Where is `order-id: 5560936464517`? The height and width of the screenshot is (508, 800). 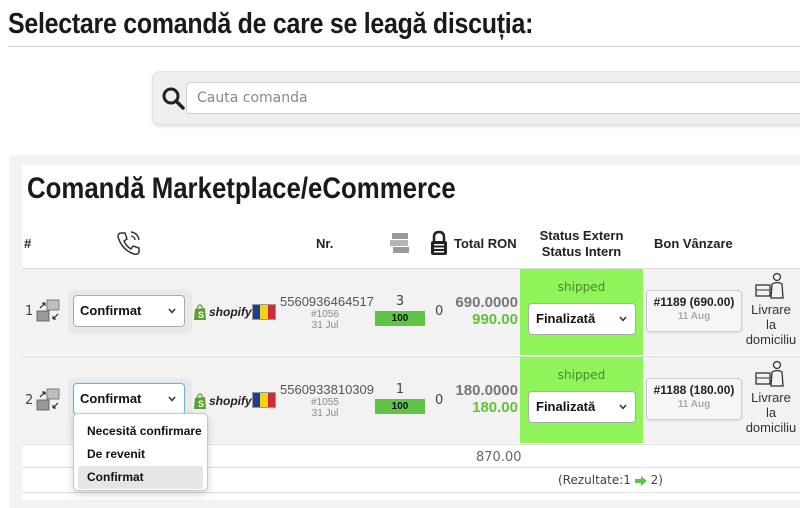
order-id: 5560936464517 is located at coordinates (327, 301).